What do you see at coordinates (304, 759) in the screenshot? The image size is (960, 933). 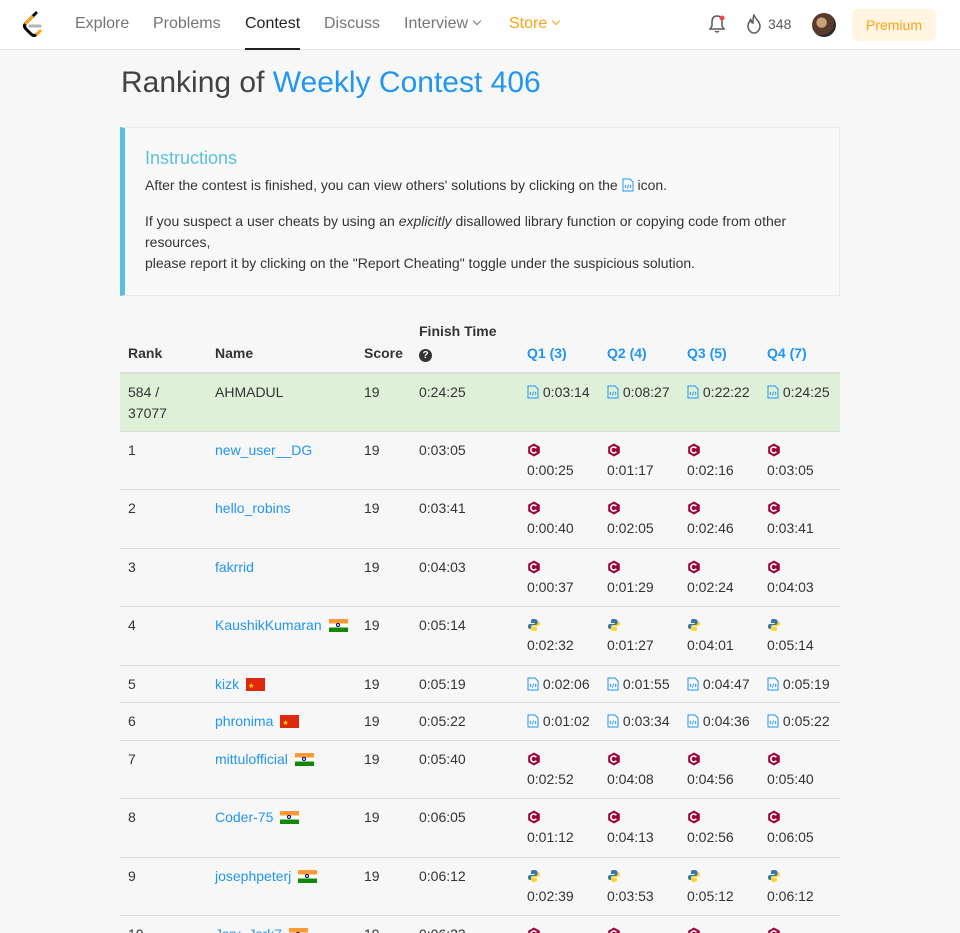 I see `india-flag-icon` at bounding box center [304, 759].